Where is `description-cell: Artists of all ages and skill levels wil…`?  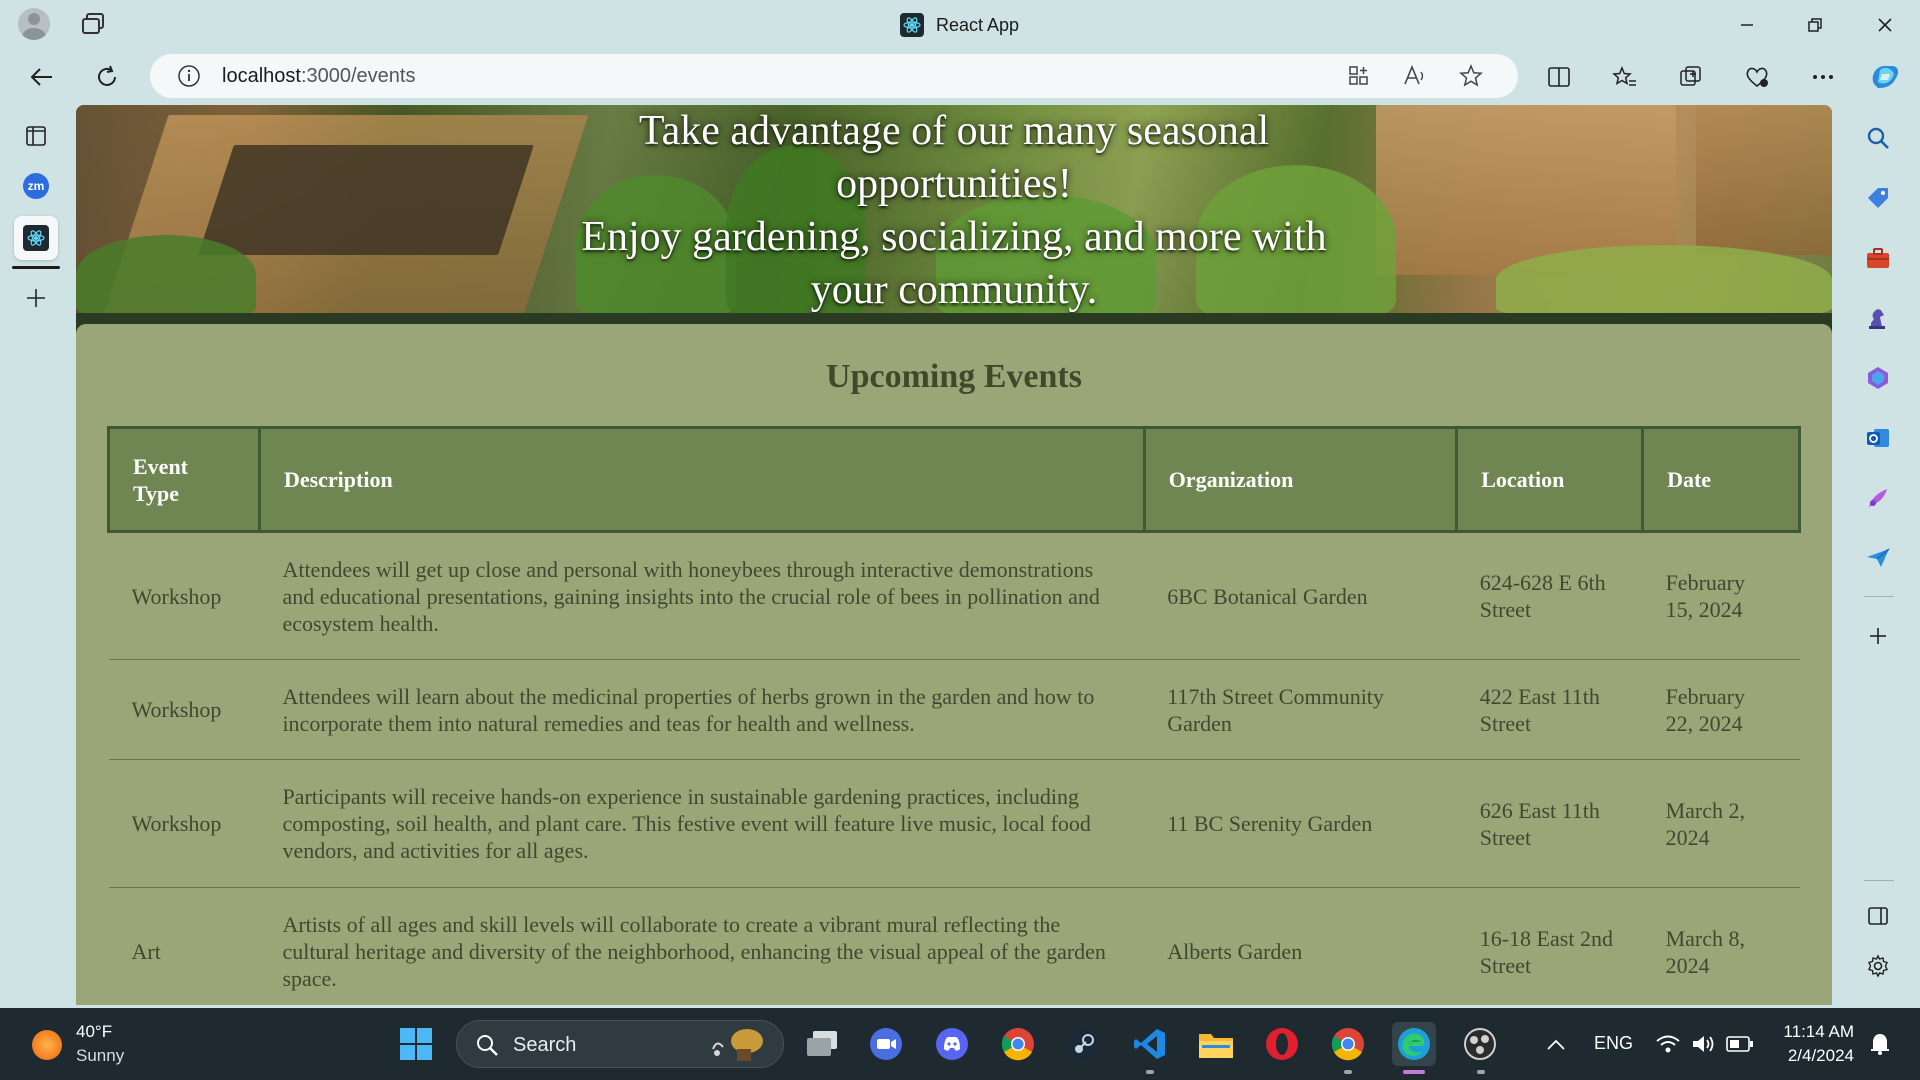 description-cell: Artists of all ages and skill levels wil… is located at coordinates (702, 946).